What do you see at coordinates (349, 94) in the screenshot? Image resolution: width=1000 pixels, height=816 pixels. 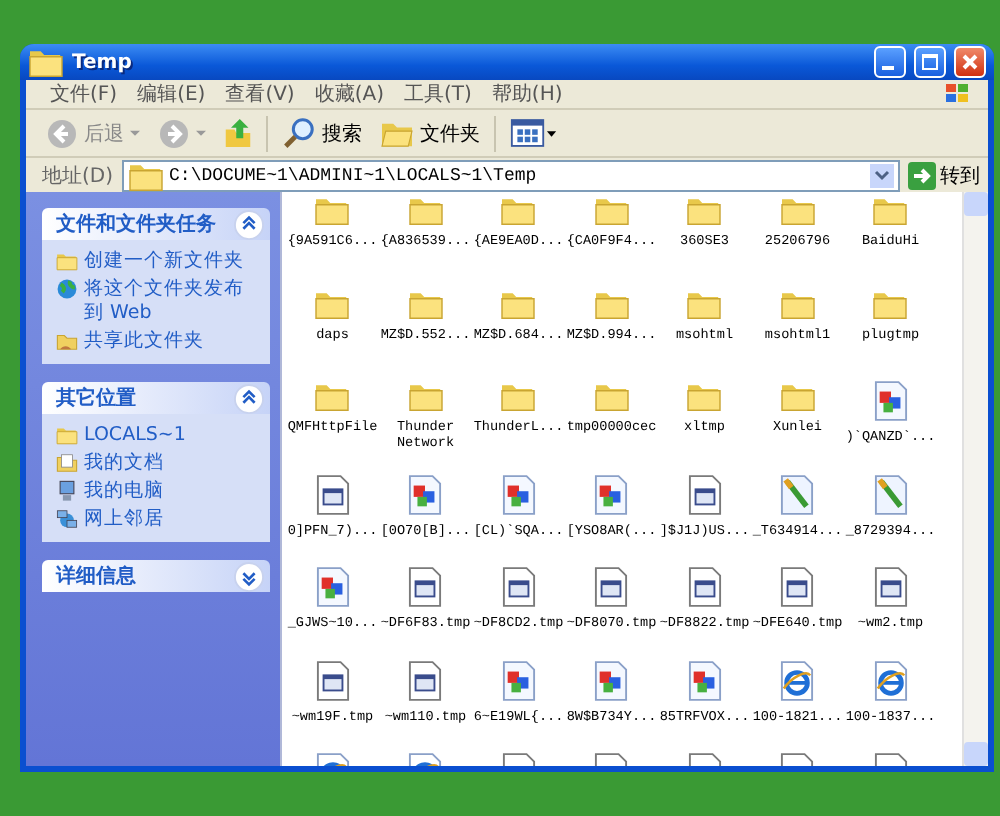 I see `menu-item: 收藏(A)` at bounding box center [349, 94].